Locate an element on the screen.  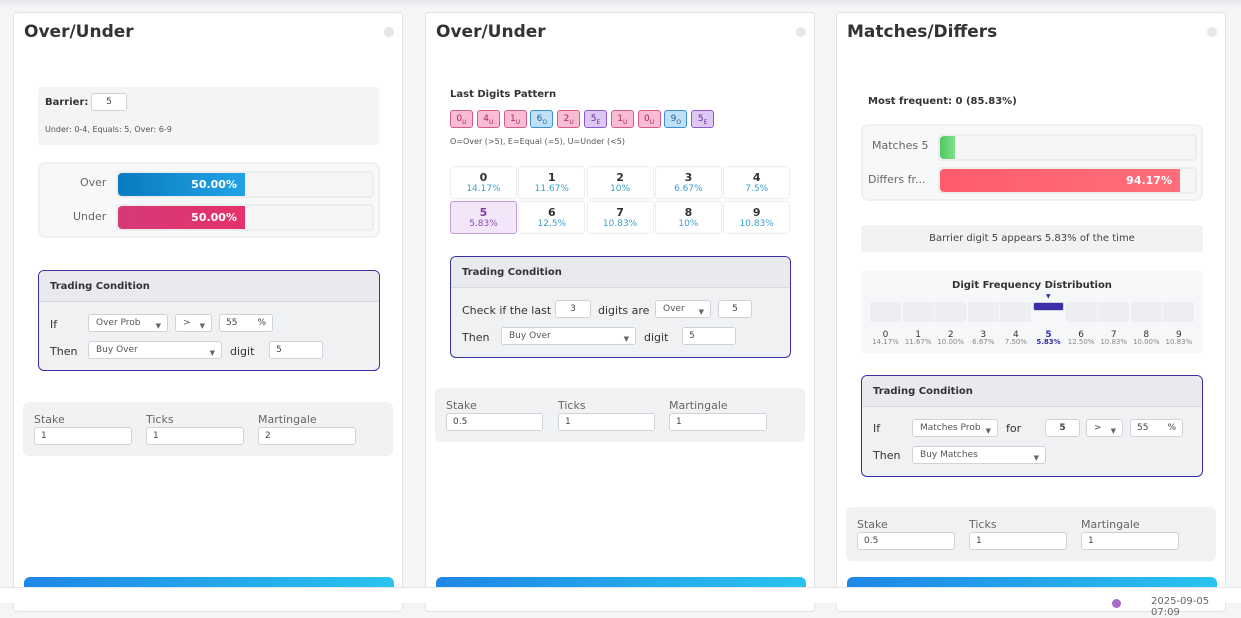
direction-select: Over ▼ is located at coordinates (683, 309).